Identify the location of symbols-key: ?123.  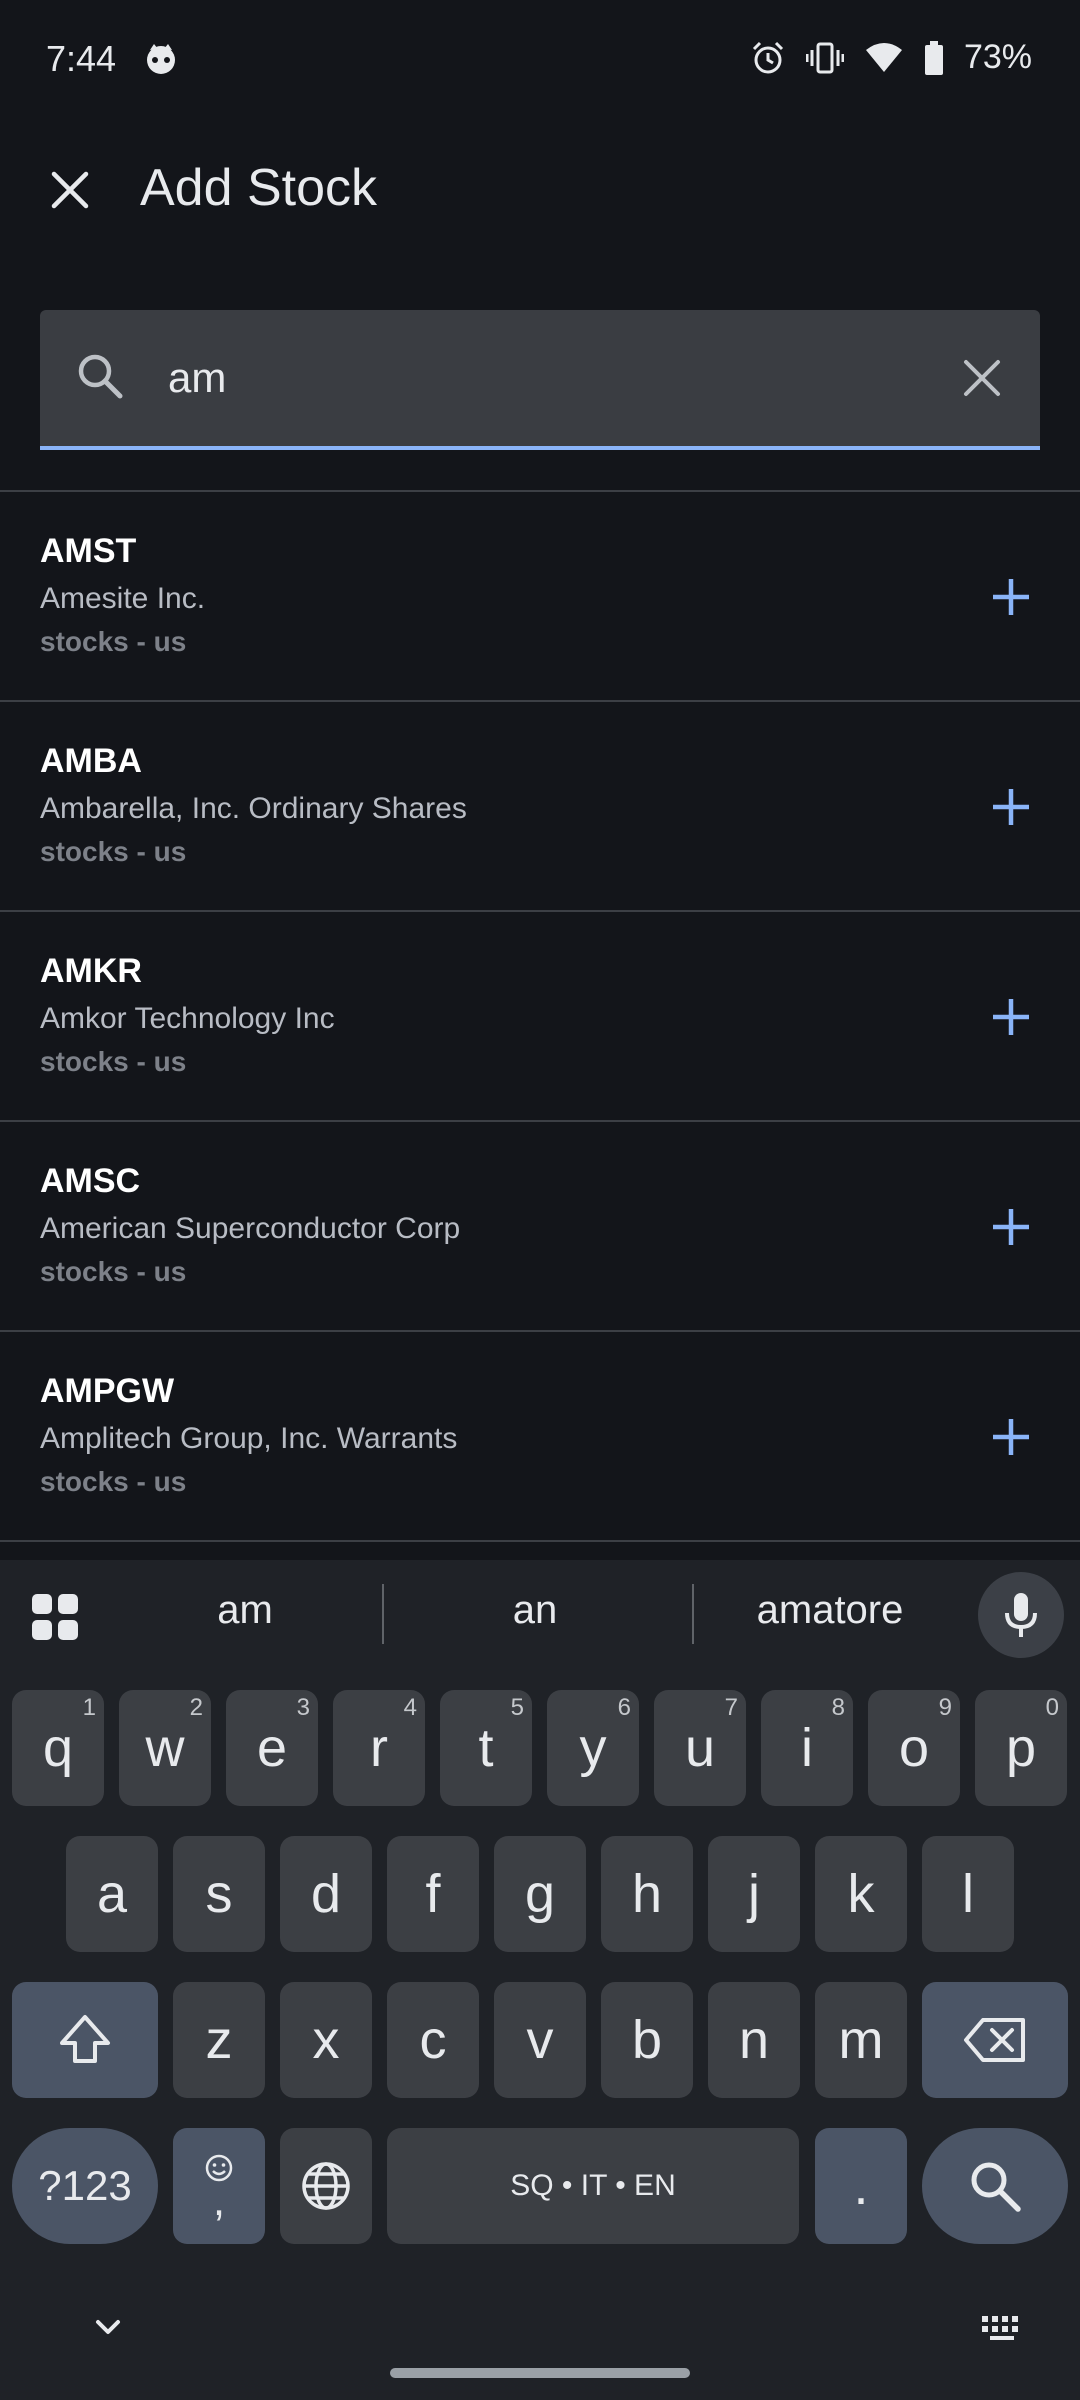
(85, 2186).